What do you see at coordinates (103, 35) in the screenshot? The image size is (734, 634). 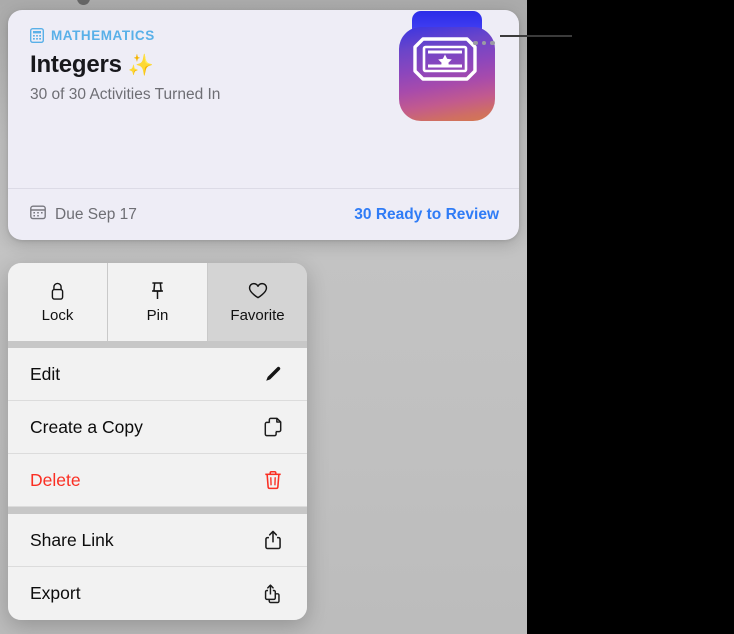 I see `subject-label: MATHEMATICS` at bounding box center [103, 35].